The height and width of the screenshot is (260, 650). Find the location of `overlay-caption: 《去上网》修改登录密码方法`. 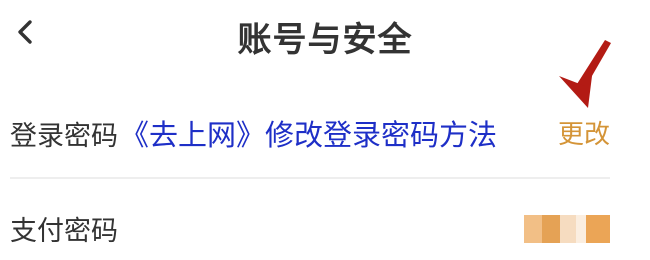

overlay-caption: 《去上网》修改登录密码方法 is located at coordinates (309, 135).